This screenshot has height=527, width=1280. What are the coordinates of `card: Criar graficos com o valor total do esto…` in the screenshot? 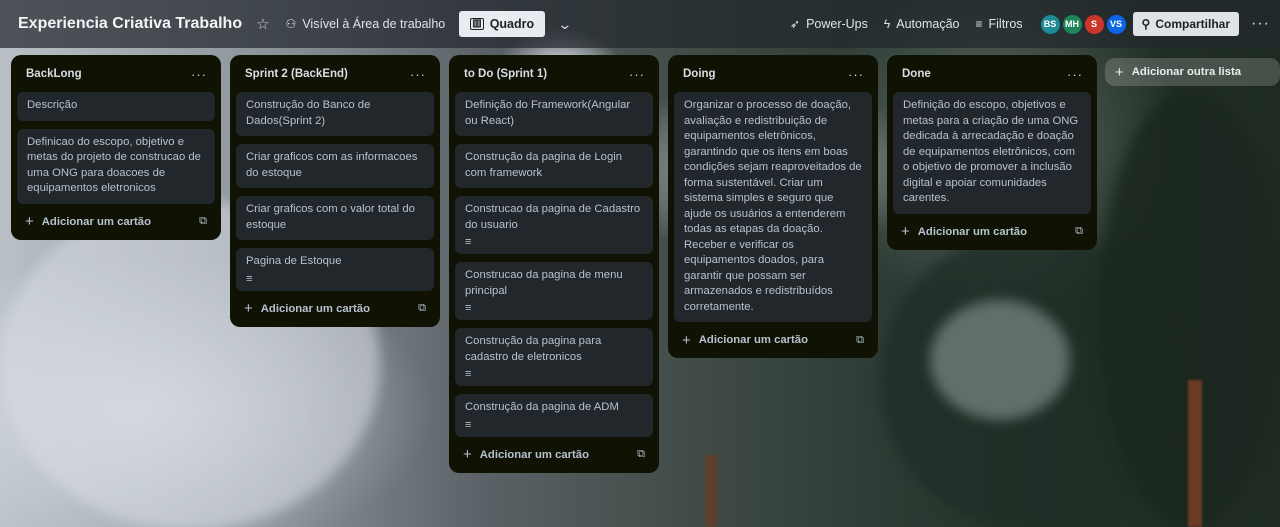 It's located at (335, 218).